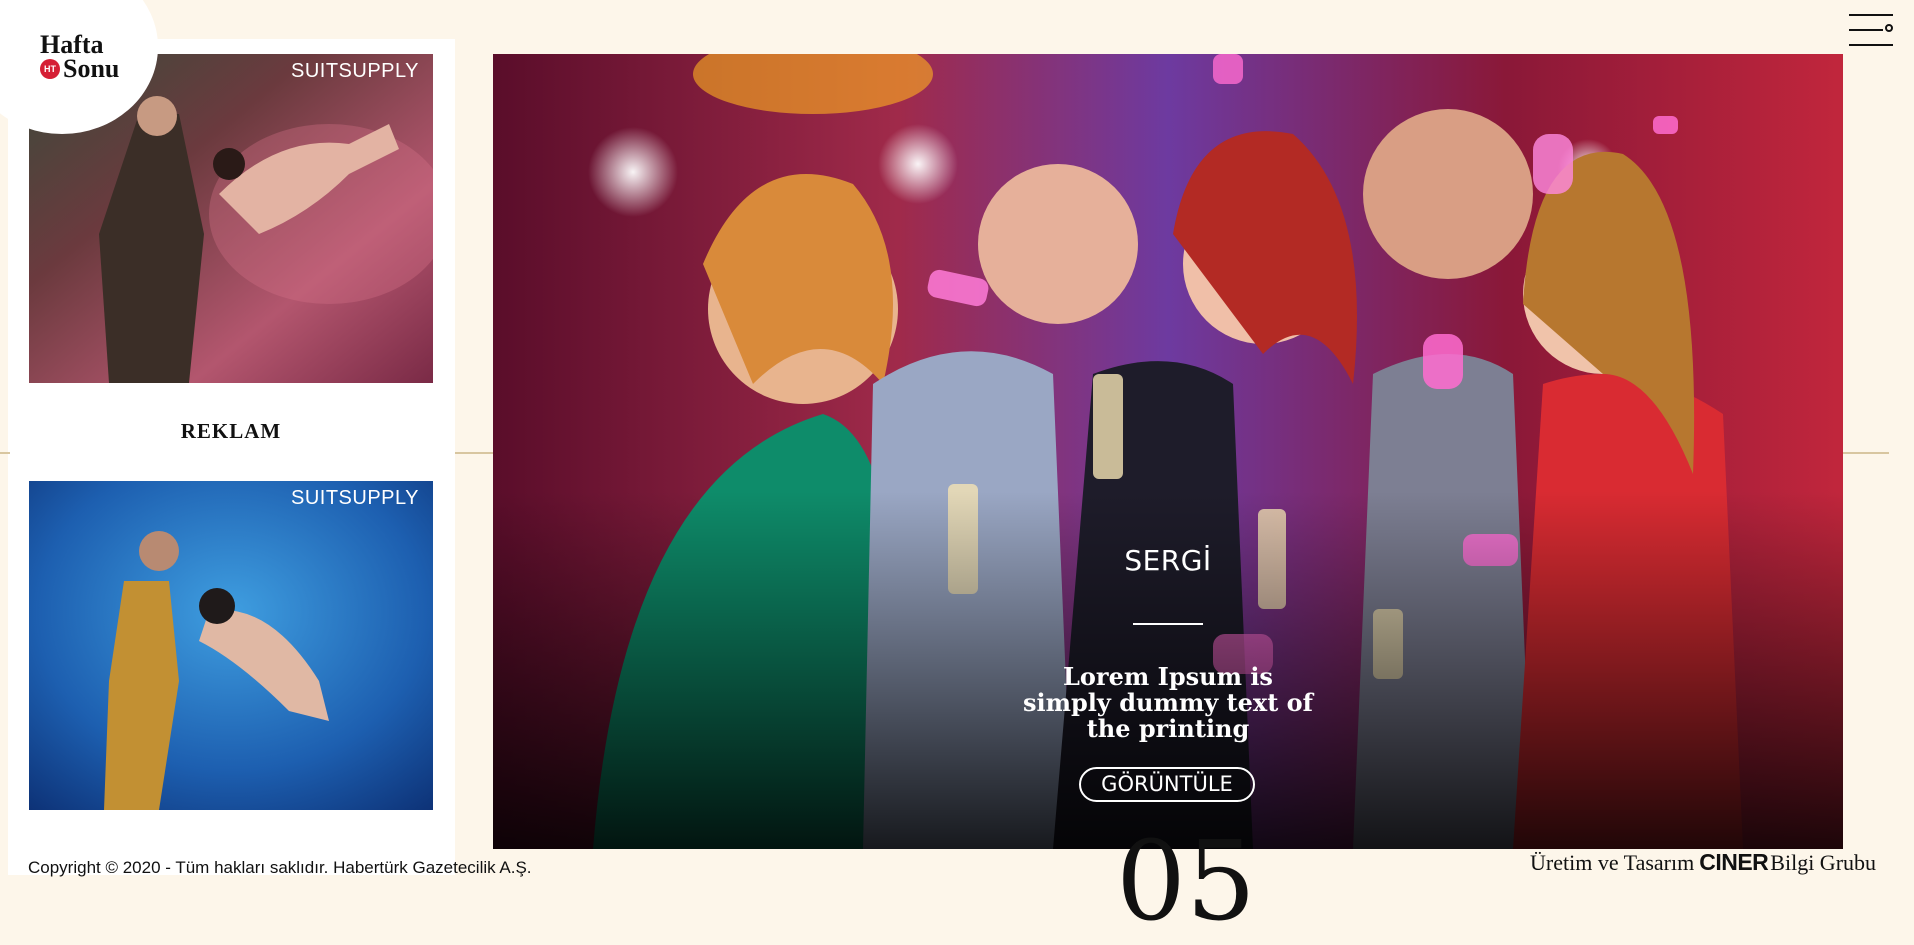 The height and width of the screenshot is (945, 1914). What do you see at coordinates (50, 69) in the screenshot?
I see `logo-badge-icon: HT` at bounding box center [50, 69].